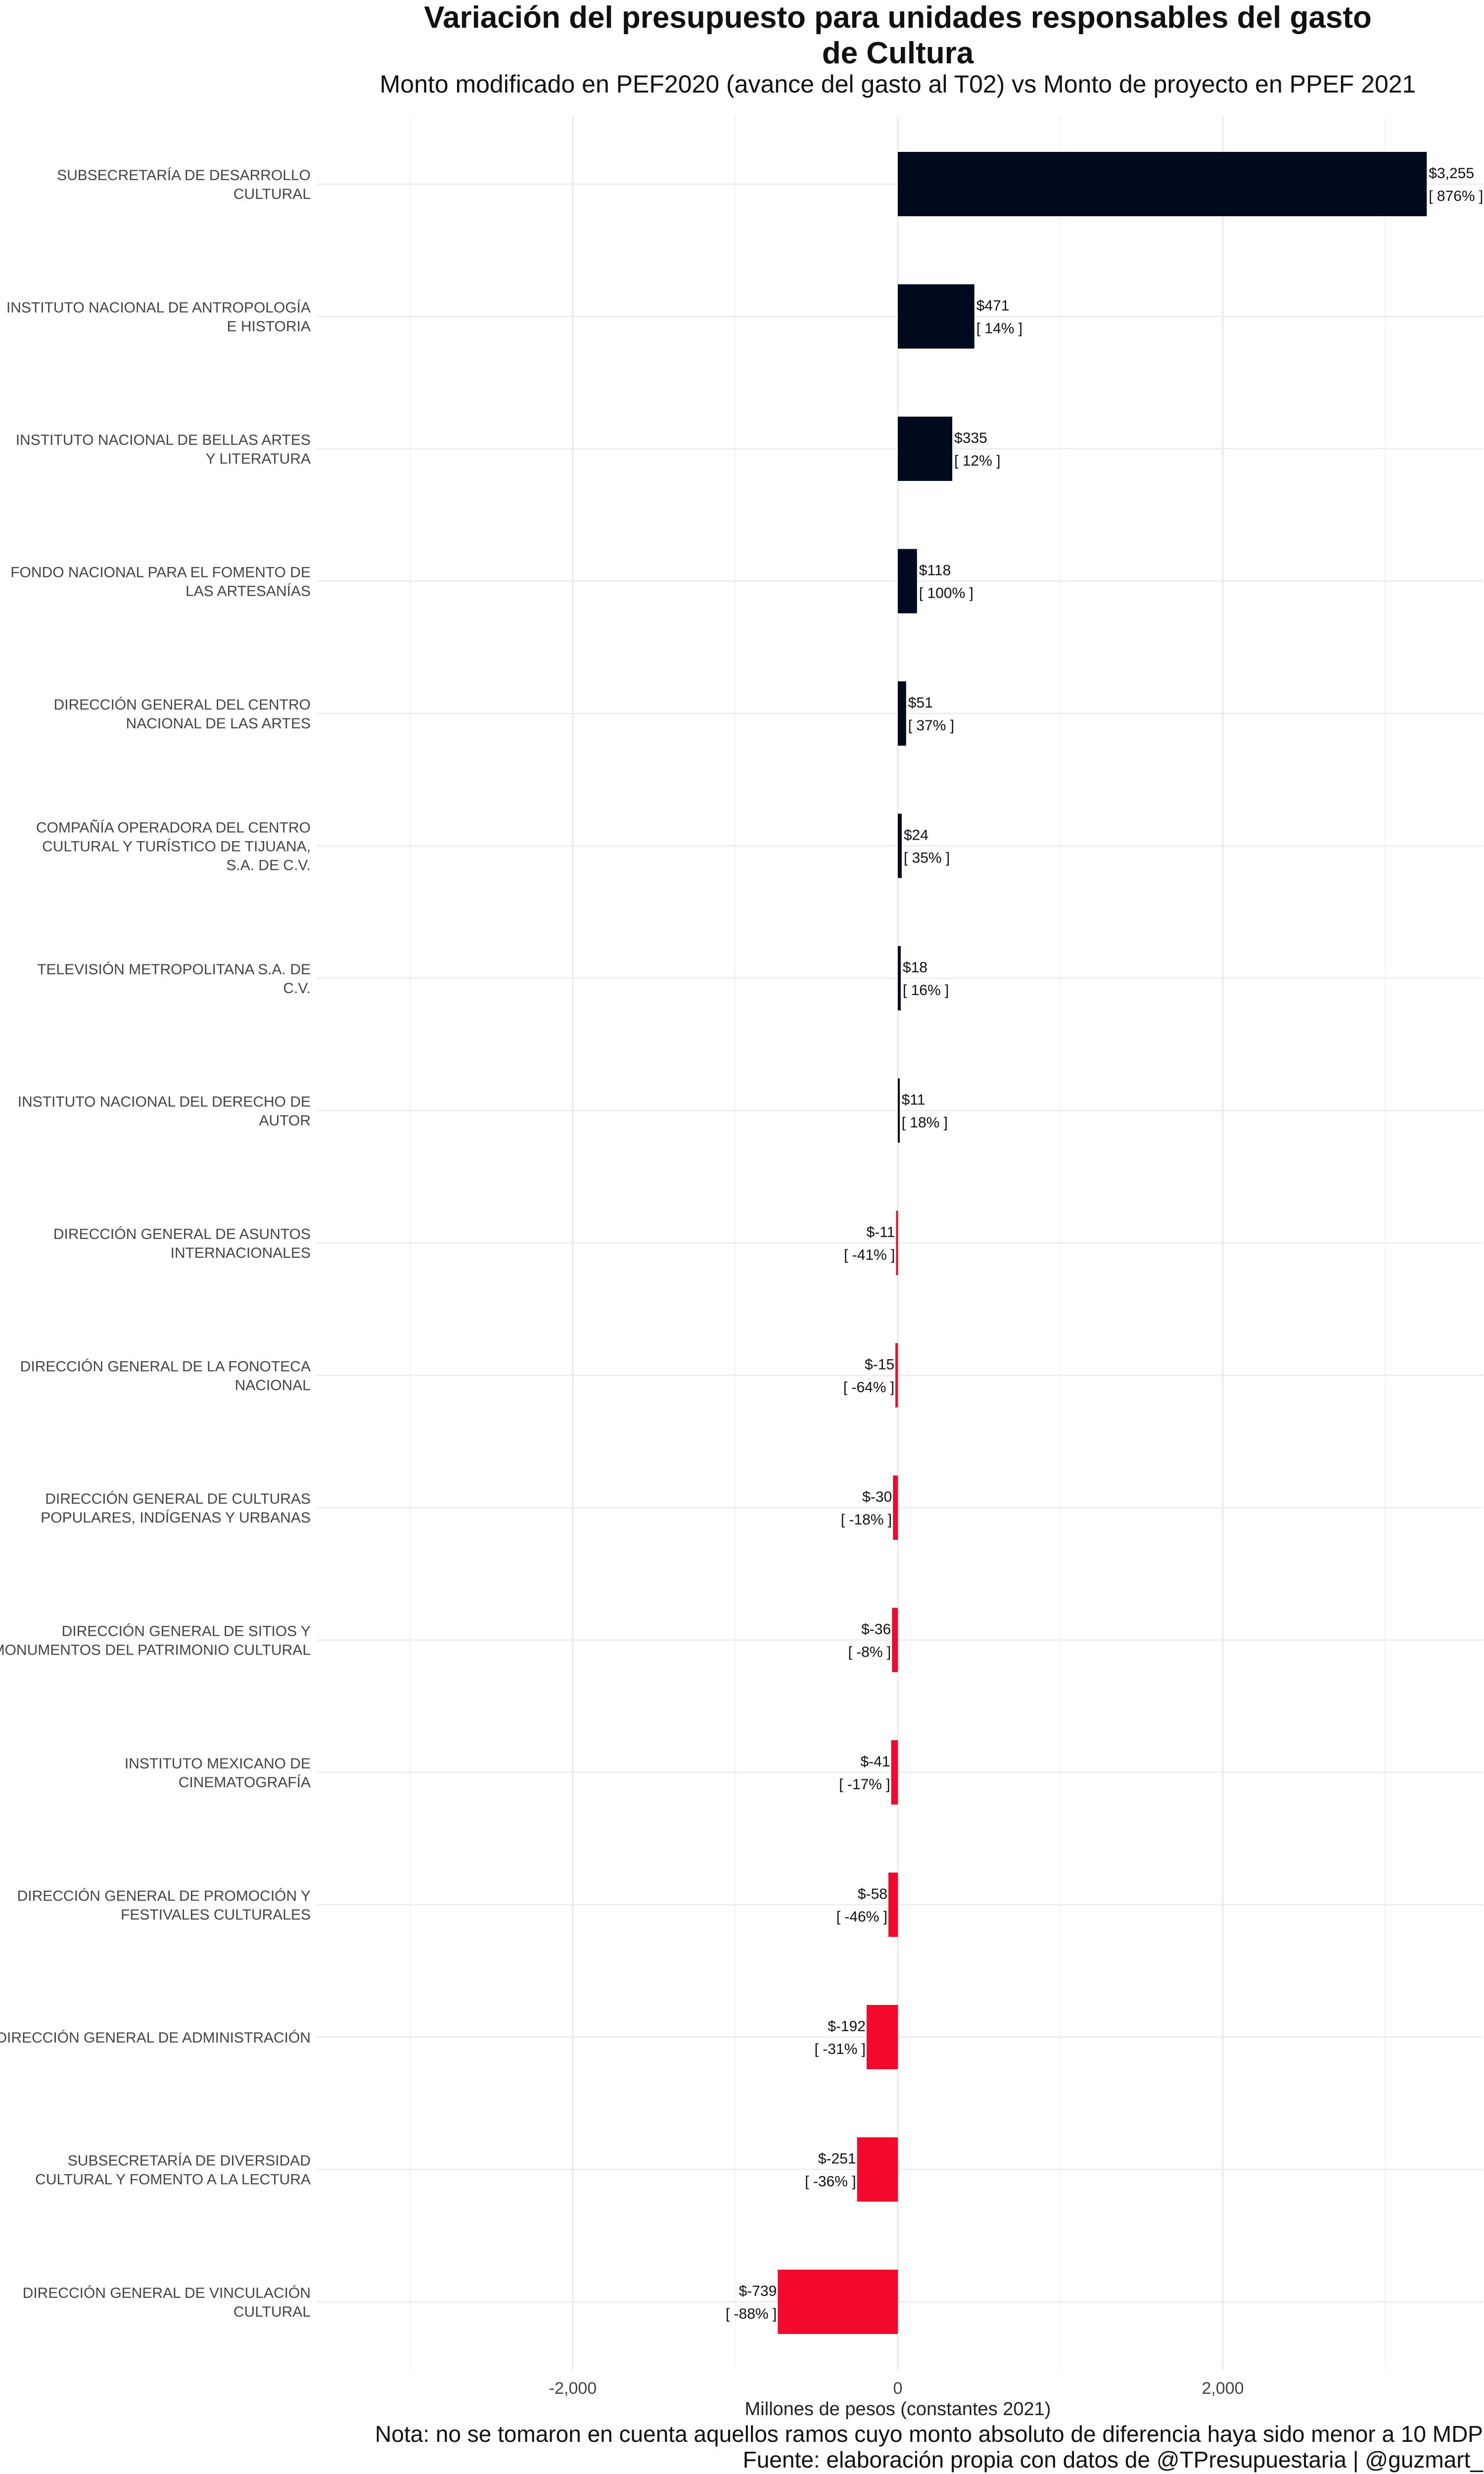 This screenshot has height=2474, width=1484. I want to click on bar-value-label: $18, so click(915, 968).